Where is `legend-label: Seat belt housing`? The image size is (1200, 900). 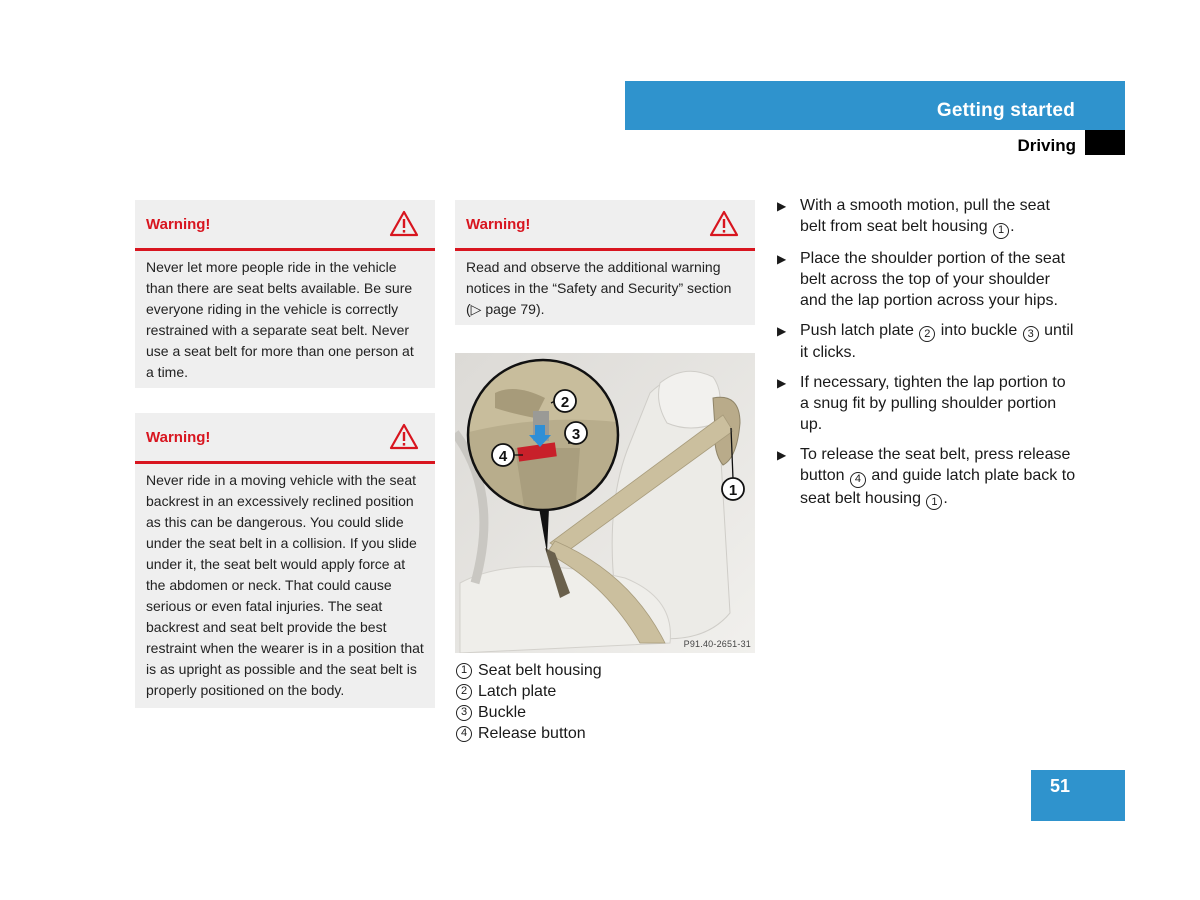
legend-label: Seat belt housing is located at coordinates (540, 670).